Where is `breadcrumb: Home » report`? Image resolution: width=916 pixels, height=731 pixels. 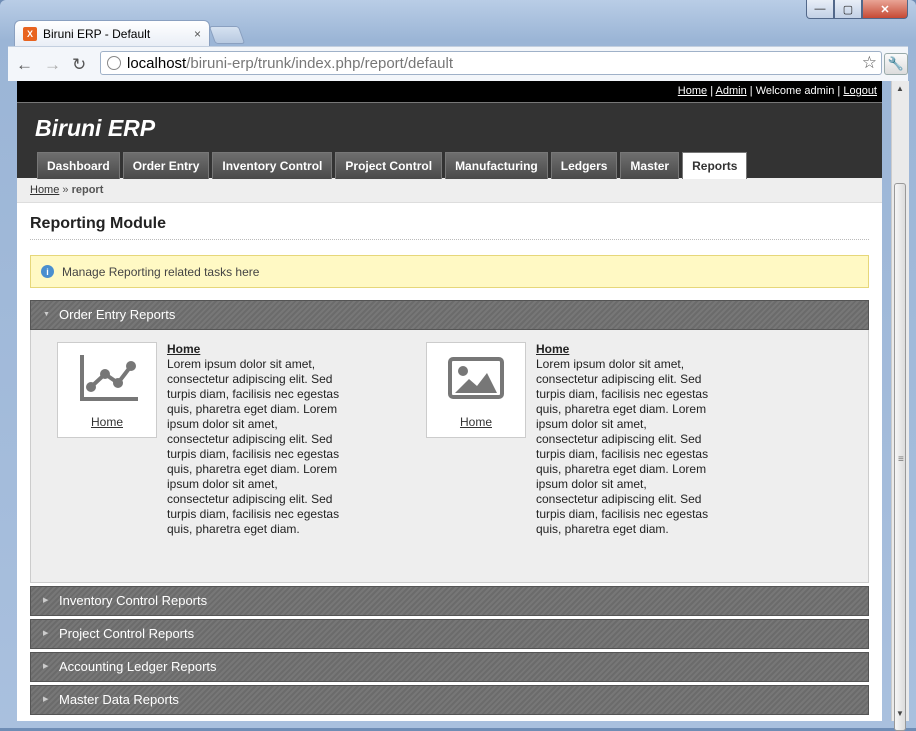 breadcrumb: Home » report is located at coordinates (449, 190).